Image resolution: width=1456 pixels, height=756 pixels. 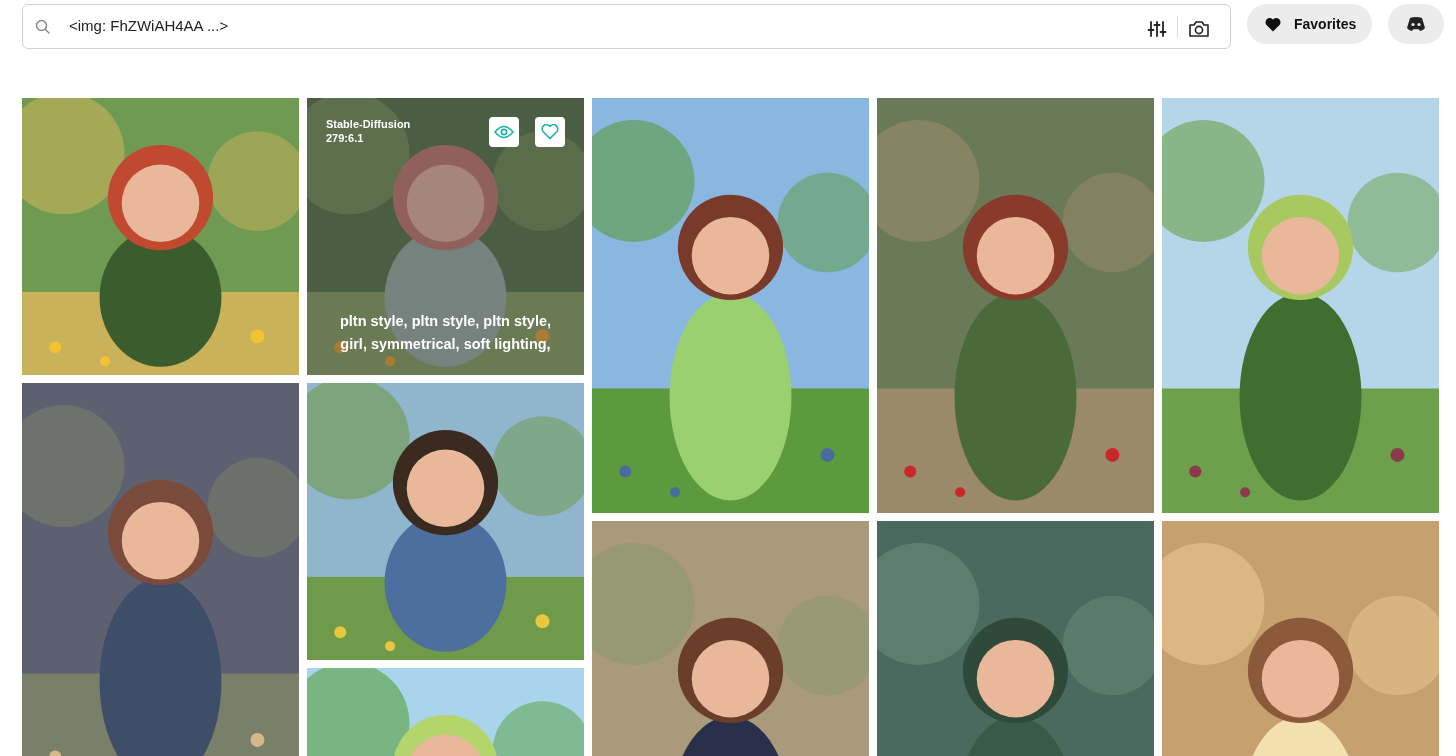 I want to click on view-button, so click(x=504, y=132).